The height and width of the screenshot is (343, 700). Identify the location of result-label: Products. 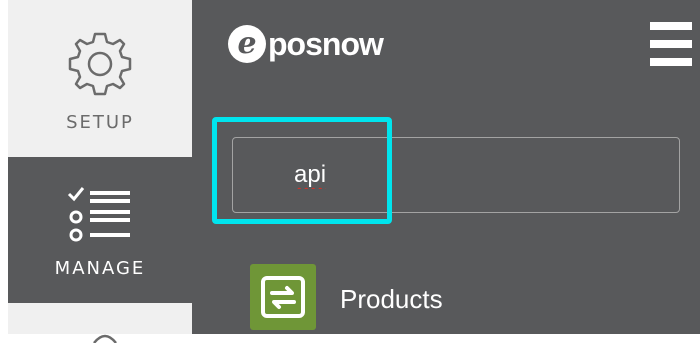
(391, 299).